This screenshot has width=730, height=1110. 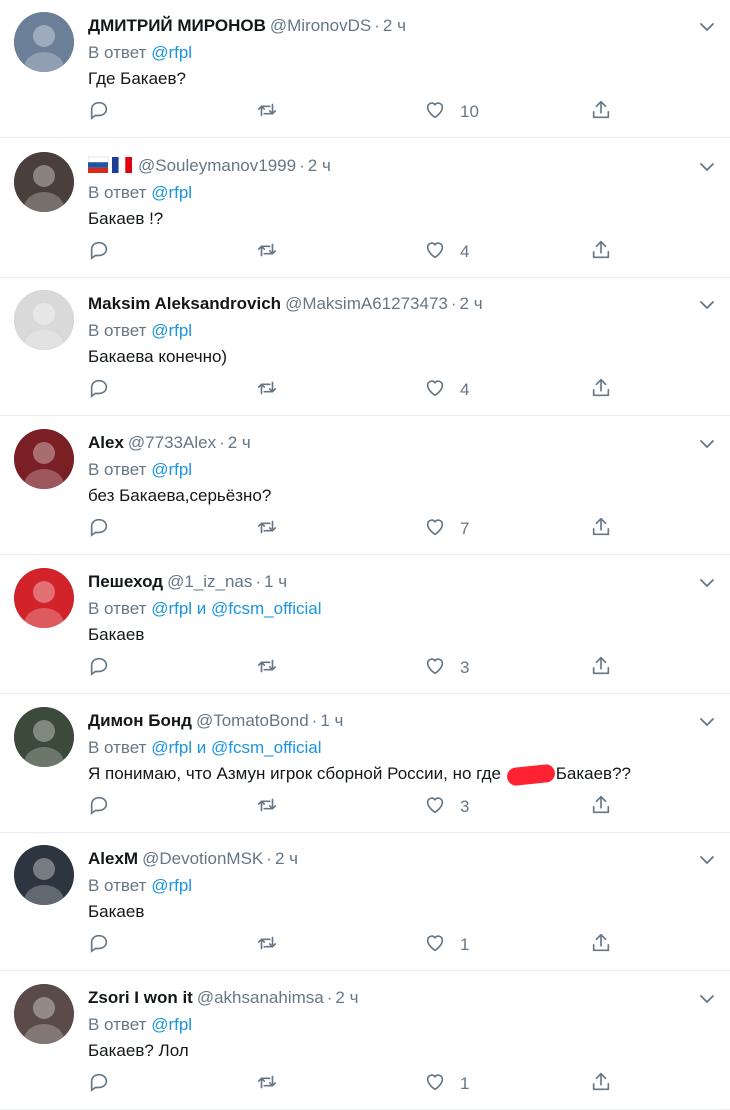 I want to click on user-handle: @1_iz_nas, so click(x=209, y=581).